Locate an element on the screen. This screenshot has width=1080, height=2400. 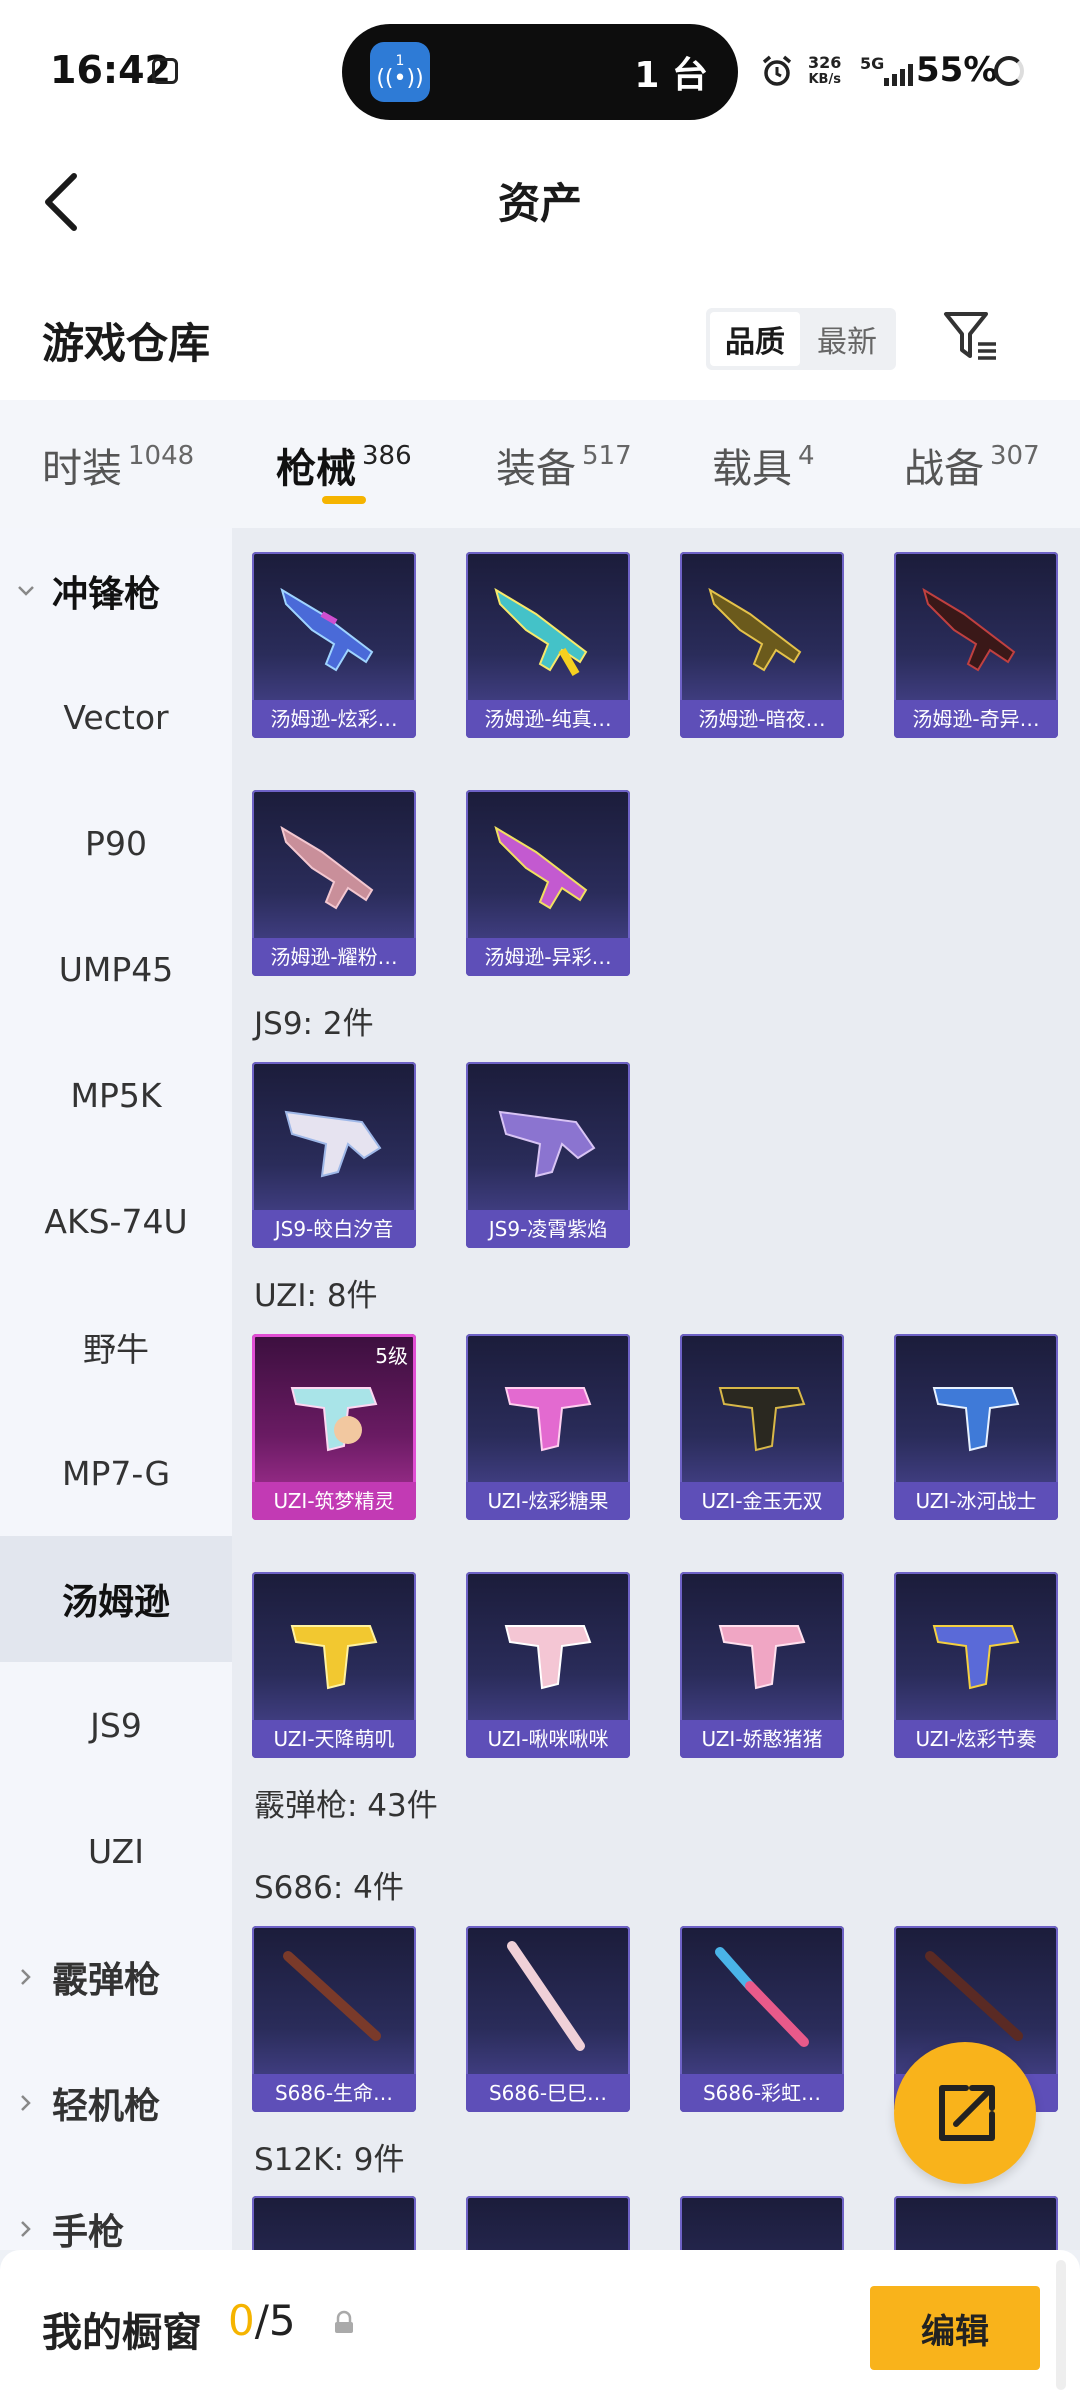
sidebar-item-bizon: 野牛 is located at coordinates (116, 1347).